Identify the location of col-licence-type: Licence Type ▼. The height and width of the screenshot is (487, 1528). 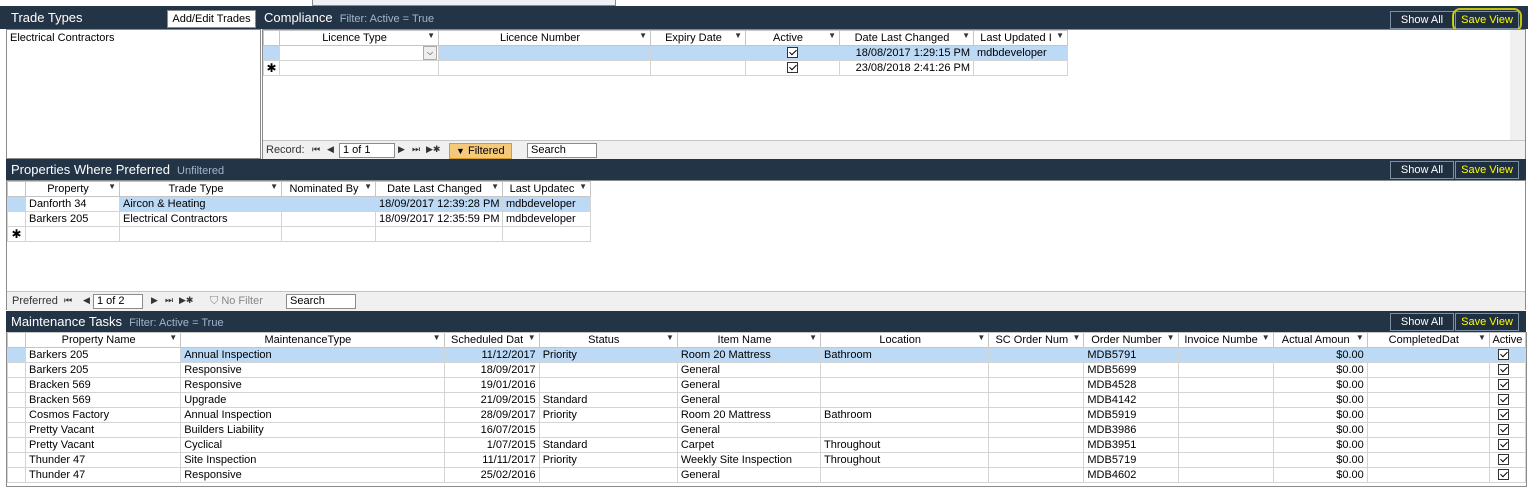
(359, 38).